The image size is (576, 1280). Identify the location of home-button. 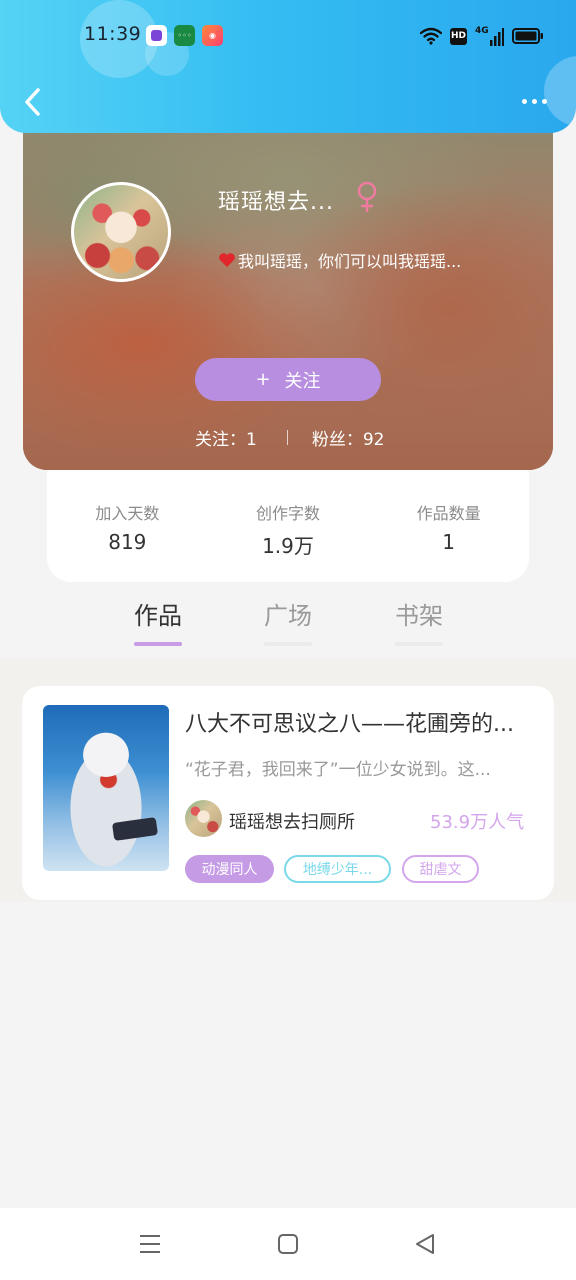
(288, 1244).